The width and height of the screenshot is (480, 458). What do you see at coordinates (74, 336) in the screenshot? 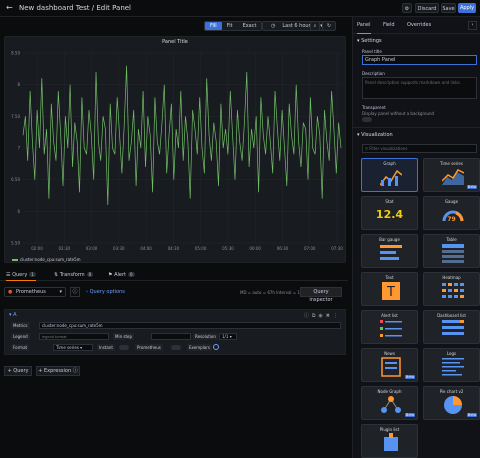
I see `legend-format-input` at bounding box center [74, 336].